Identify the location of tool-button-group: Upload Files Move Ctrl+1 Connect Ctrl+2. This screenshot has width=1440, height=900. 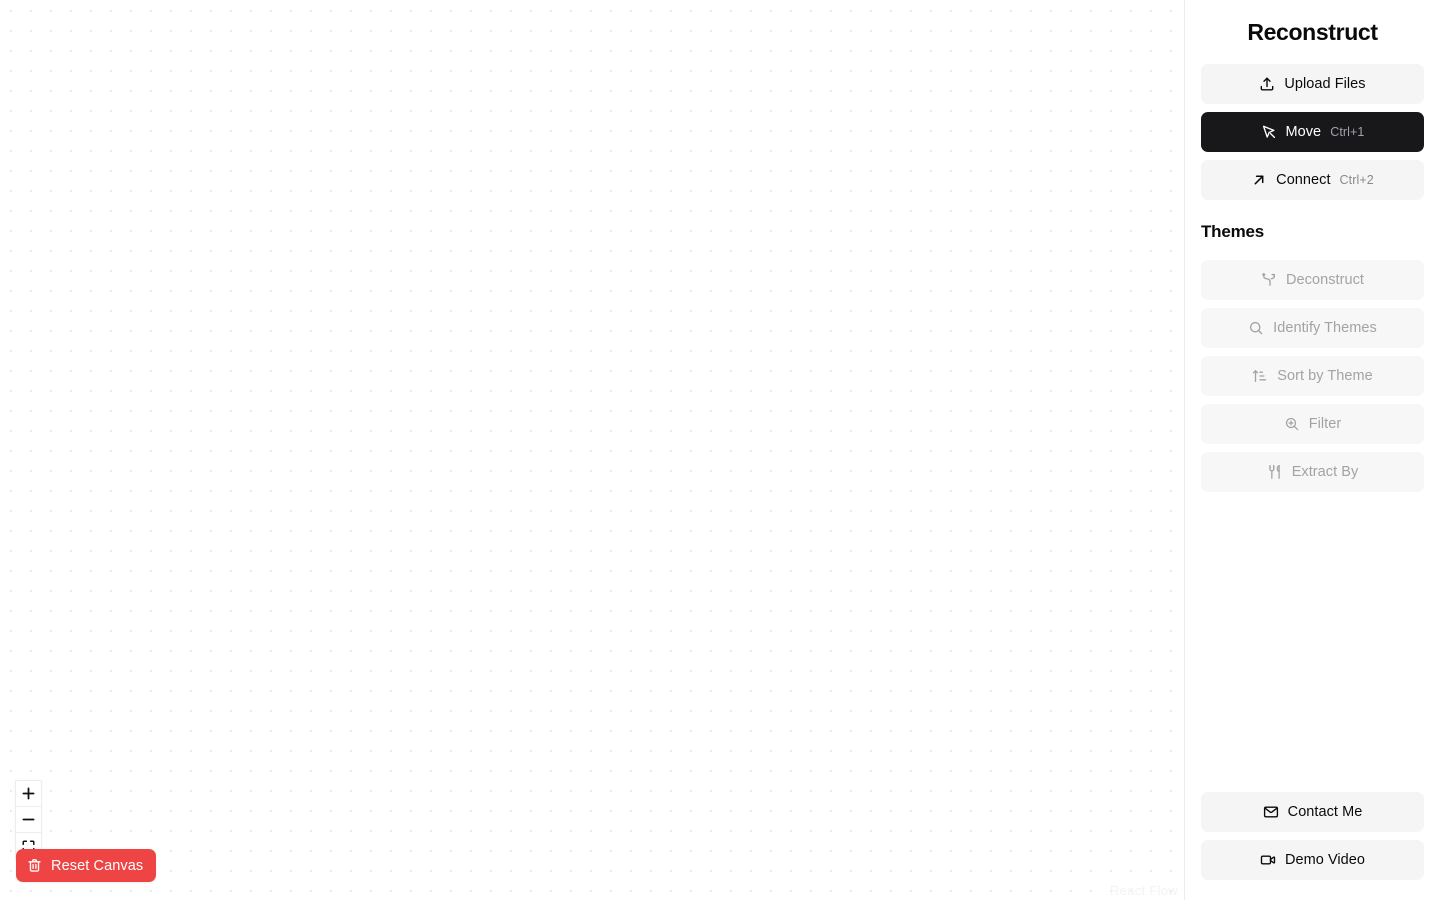
(1312, 132).